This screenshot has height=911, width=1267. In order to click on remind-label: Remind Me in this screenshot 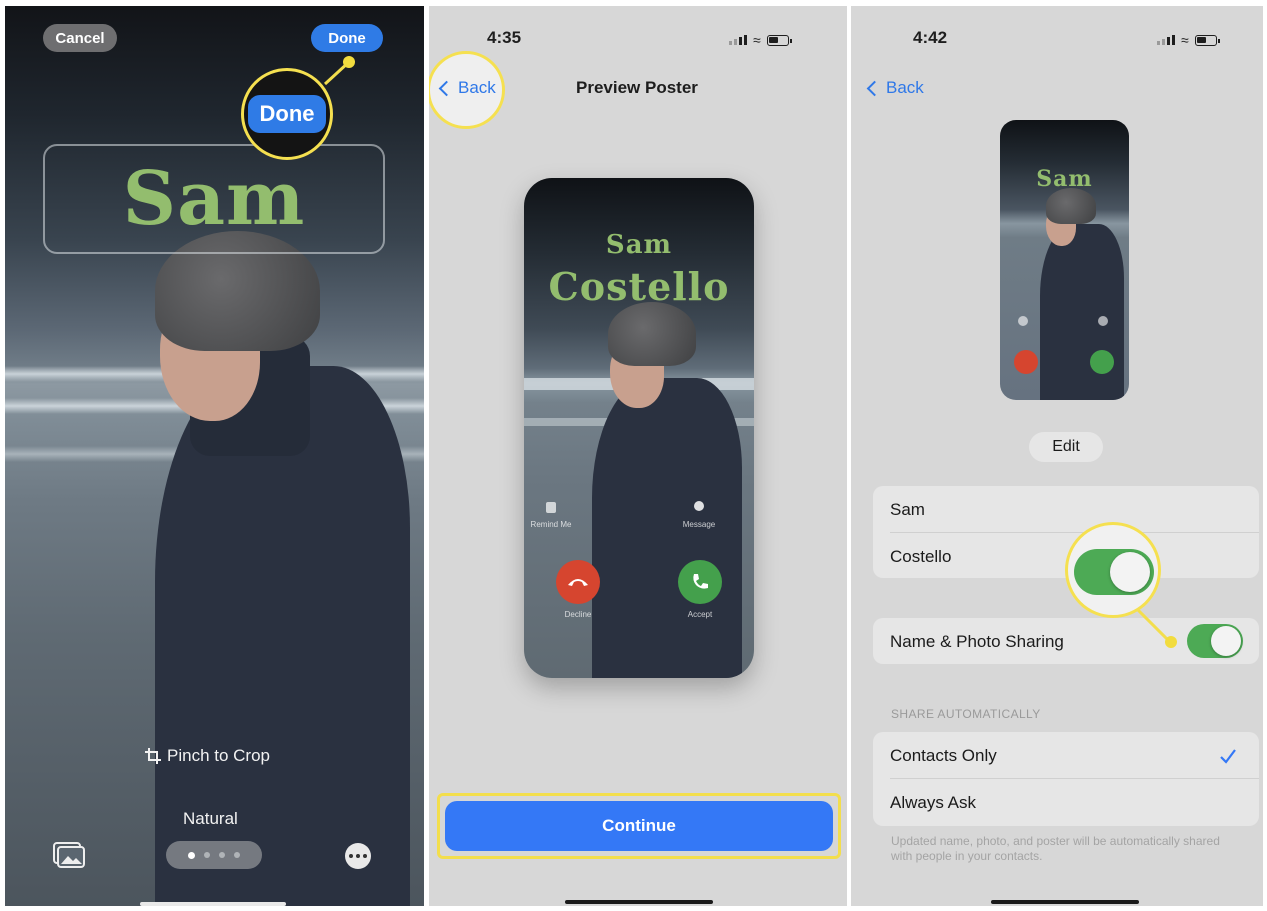, I will do `click(551, 524)`.